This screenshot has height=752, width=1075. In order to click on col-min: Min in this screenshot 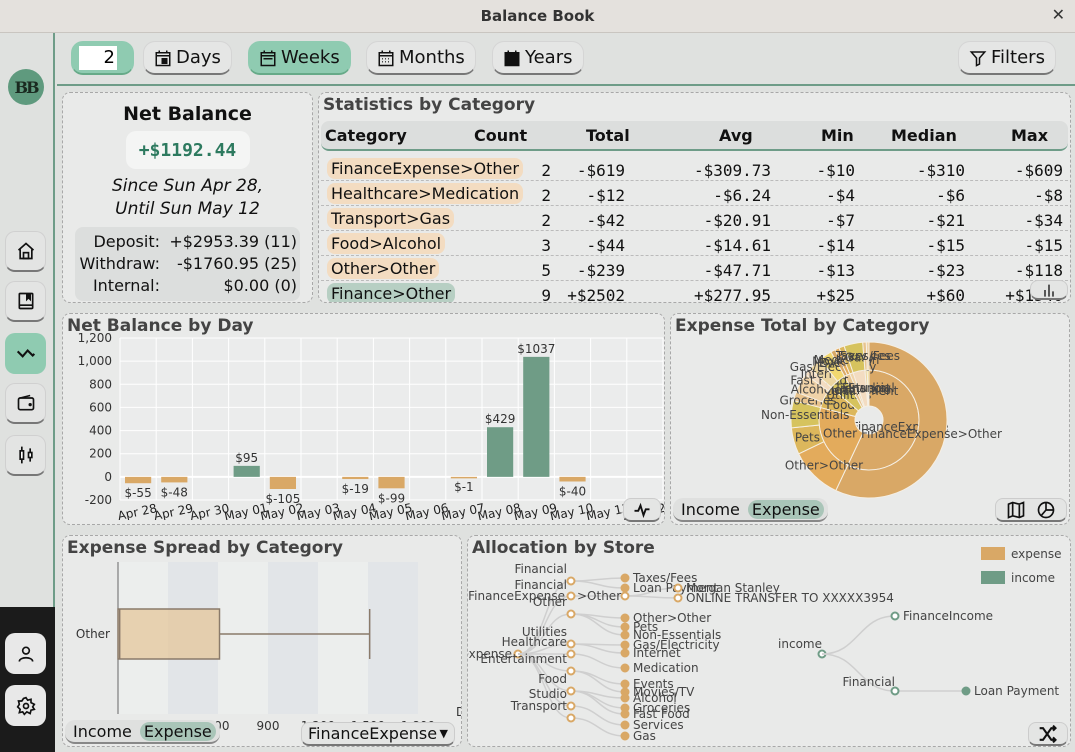, I will do `click(837, 135)`.